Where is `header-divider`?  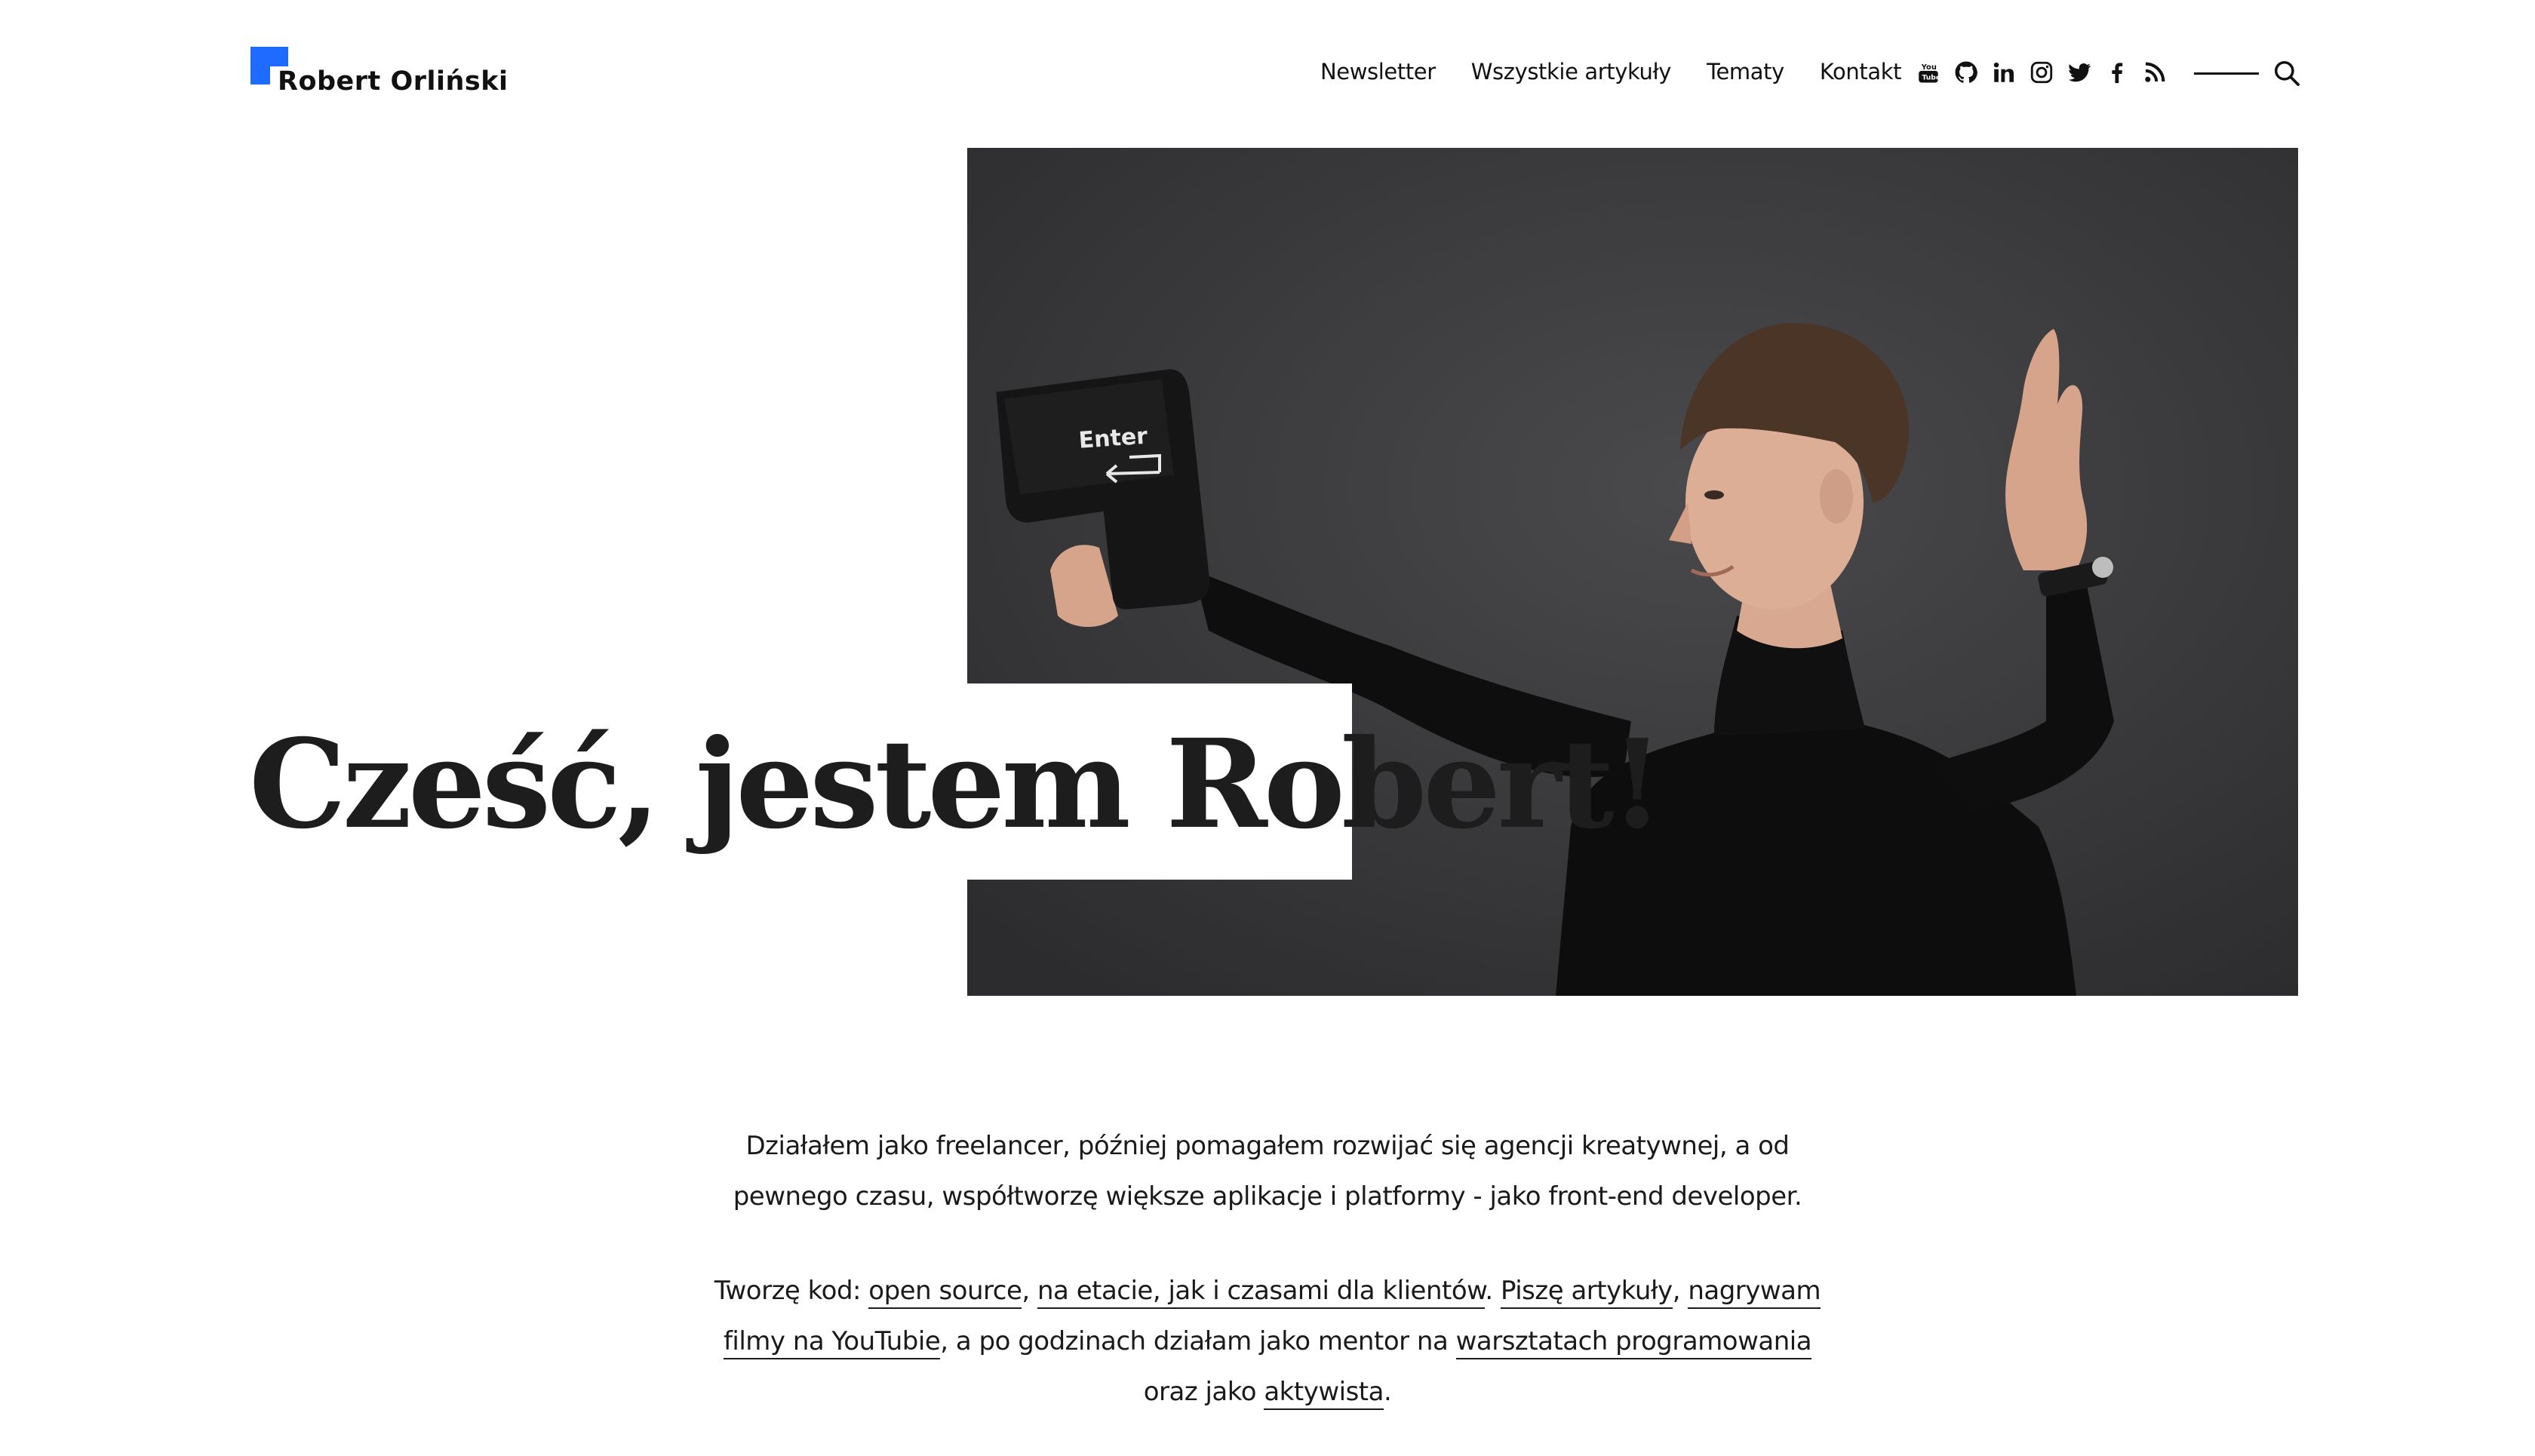
header-divider is located at coordinates (2226, 73).